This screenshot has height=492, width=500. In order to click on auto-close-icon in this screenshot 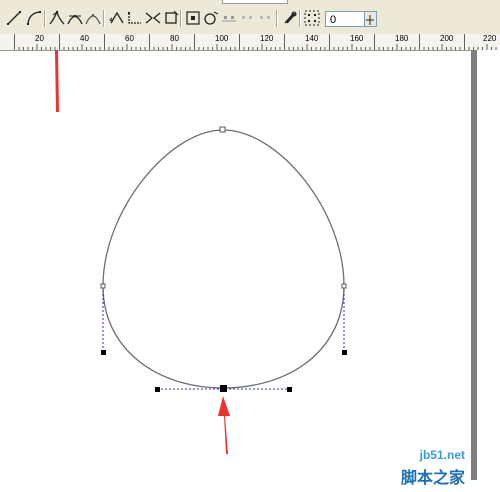, I will do `click(171, 18)`.